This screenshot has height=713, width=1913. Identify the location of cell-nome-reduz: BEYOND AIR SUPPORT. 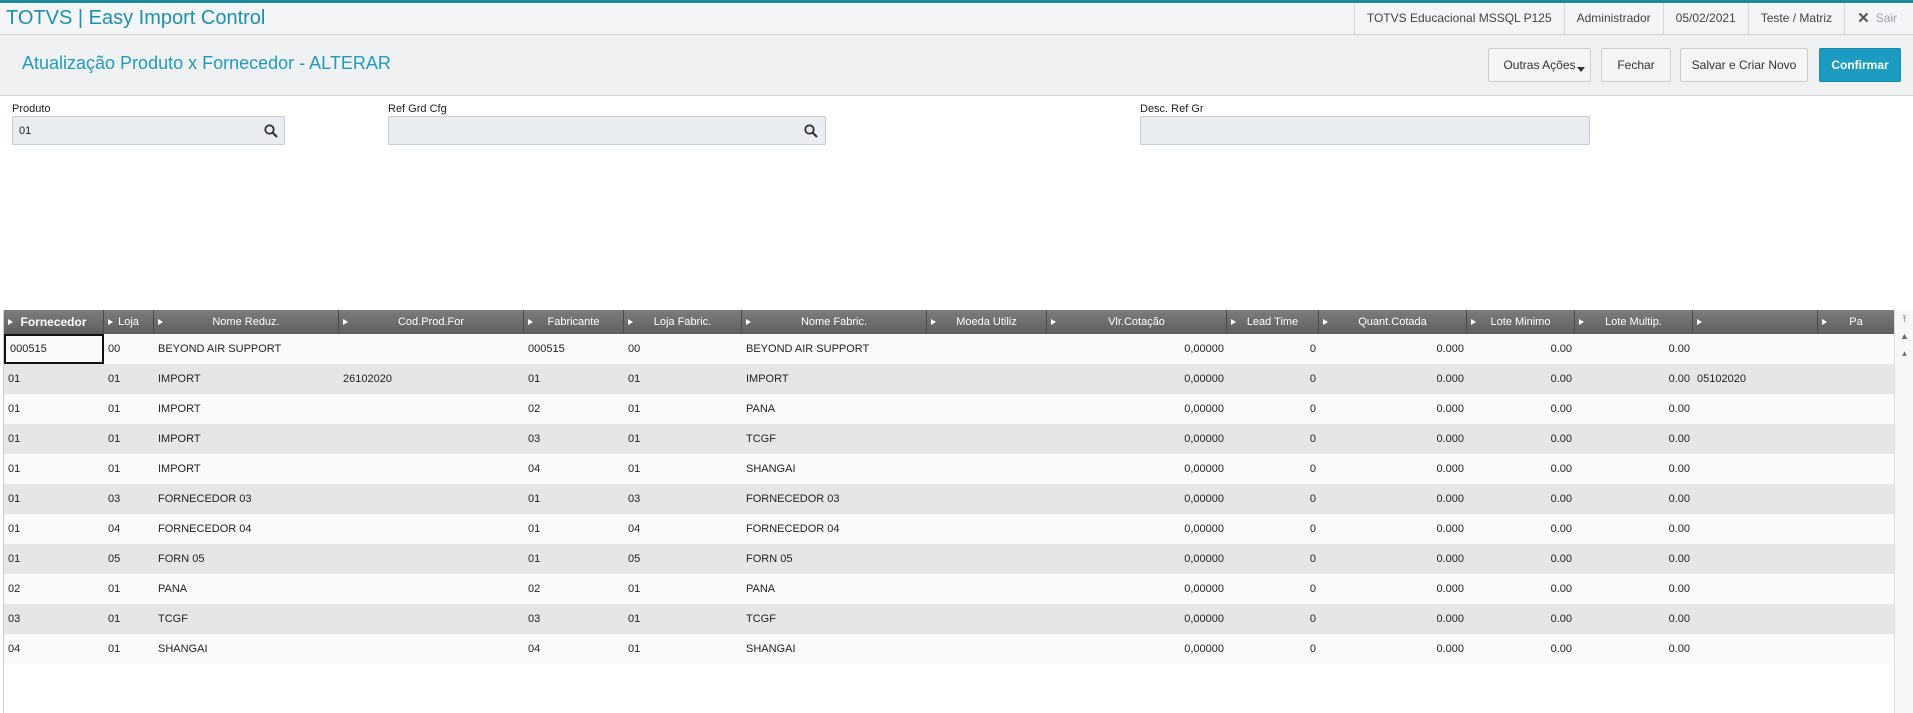
(246, 349).